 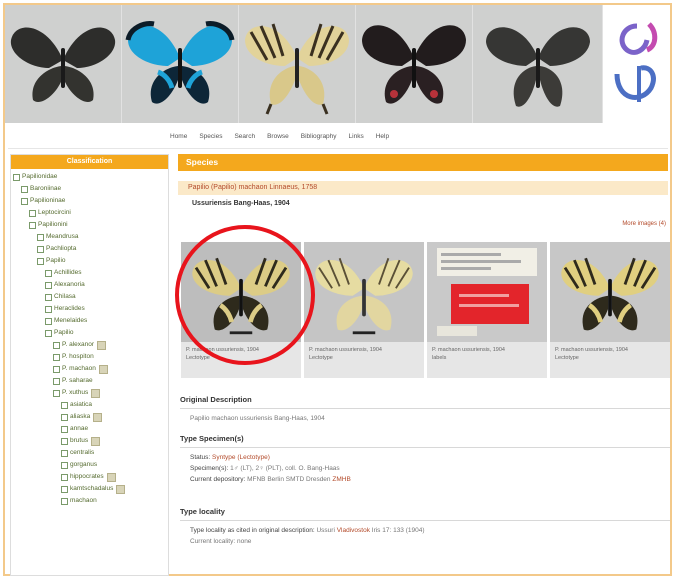 I want to click on logo-panel, so click(x=636, y=64).